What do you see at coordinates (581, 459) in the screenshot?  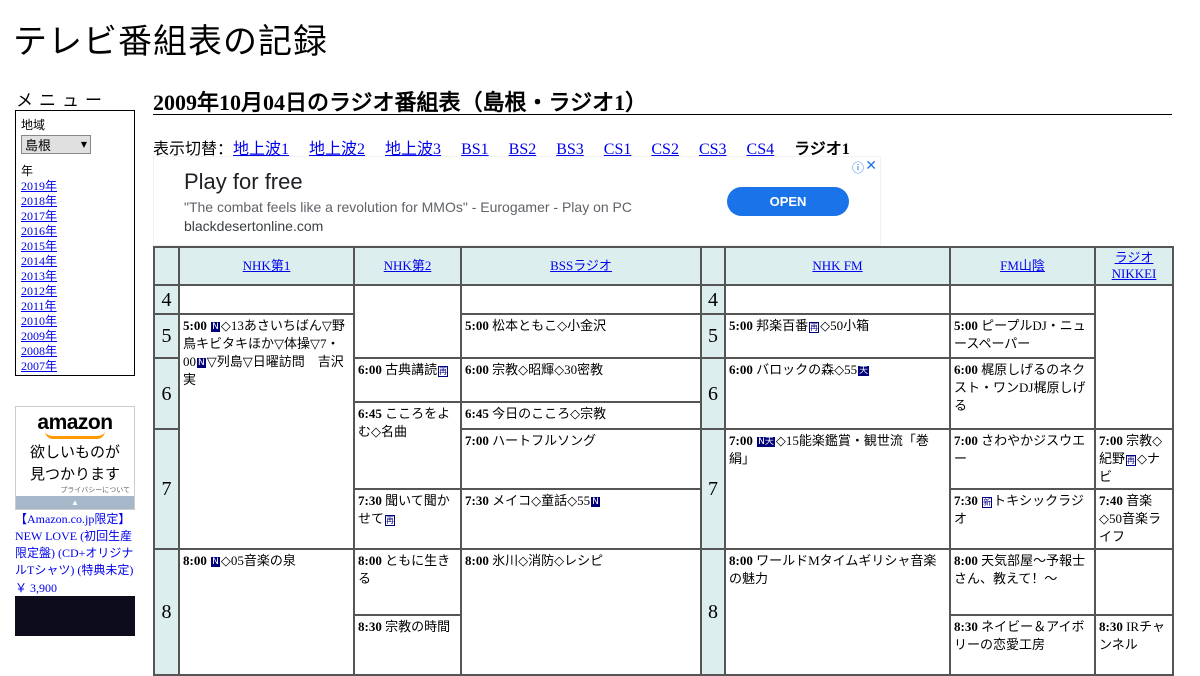 I see `program-cell: 7:00 ハートフルソング` at bounding box center [581, 459].